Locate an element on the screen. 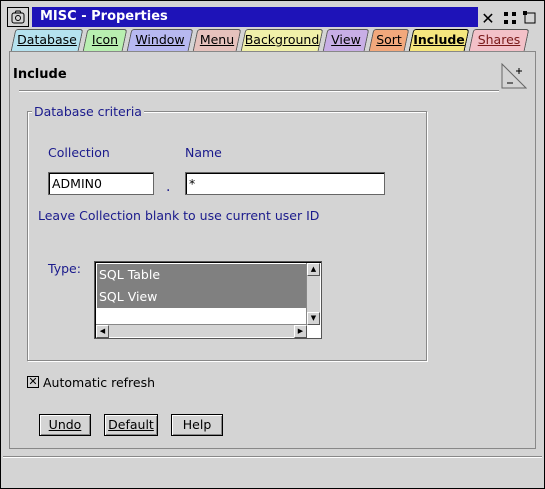  help-button: Help is located at coordinates (197, 425).